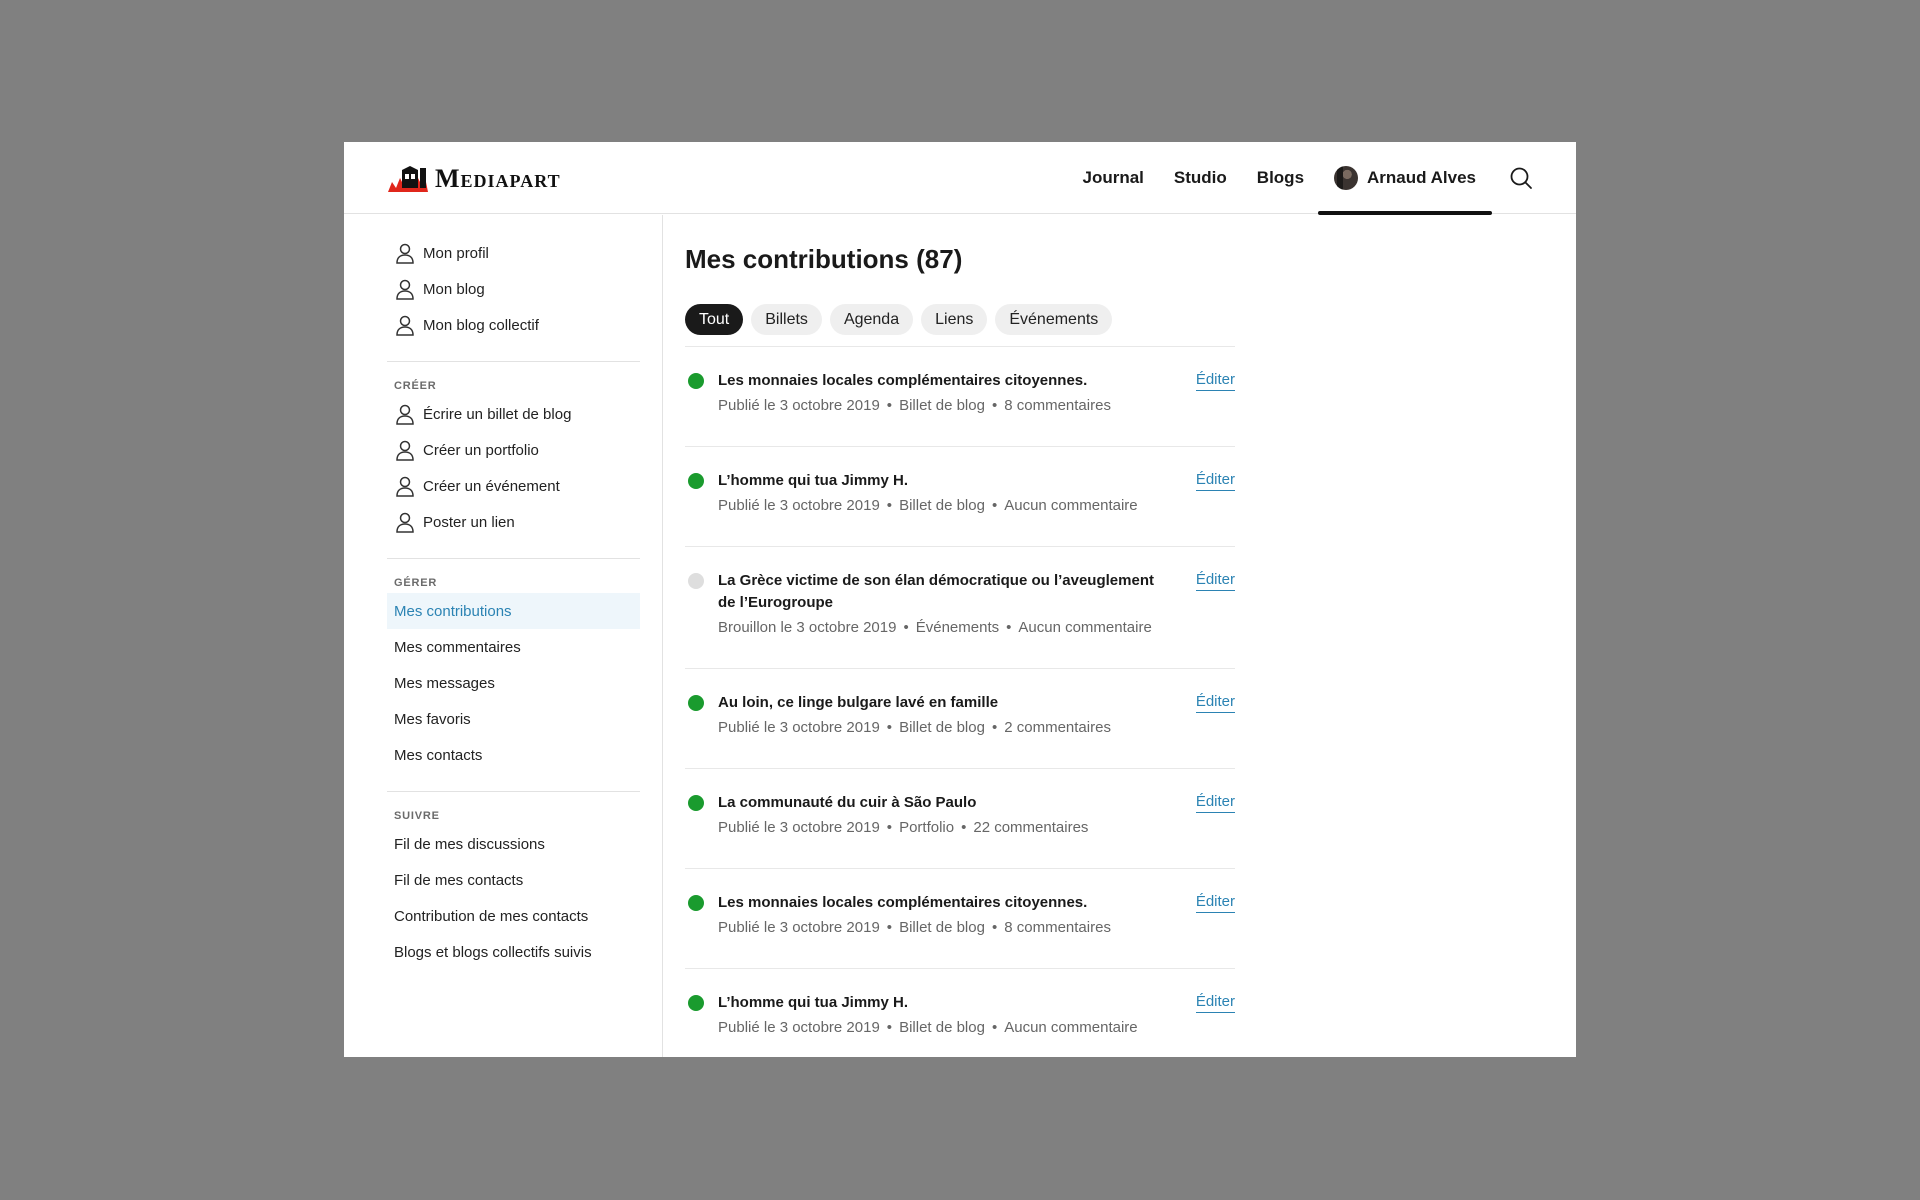 The height and width of the screenshot is (1200, 1920). Describe the element at coordinates (498, 178) in the screenshot. I see `brand-name: Mediapart` at that location.